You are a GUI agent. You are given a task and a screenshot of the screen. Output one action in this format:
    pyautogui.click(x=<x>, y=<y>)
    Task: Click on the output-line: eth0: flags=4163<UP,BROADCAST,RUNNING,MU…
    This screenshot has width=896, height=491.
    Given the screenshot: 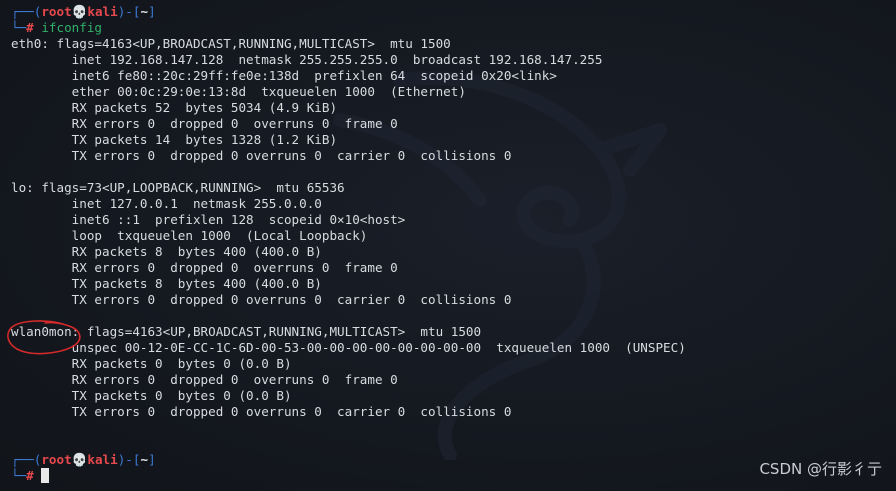 What is the action you would take?
    pyautogui.click(x=231, y=43)
    